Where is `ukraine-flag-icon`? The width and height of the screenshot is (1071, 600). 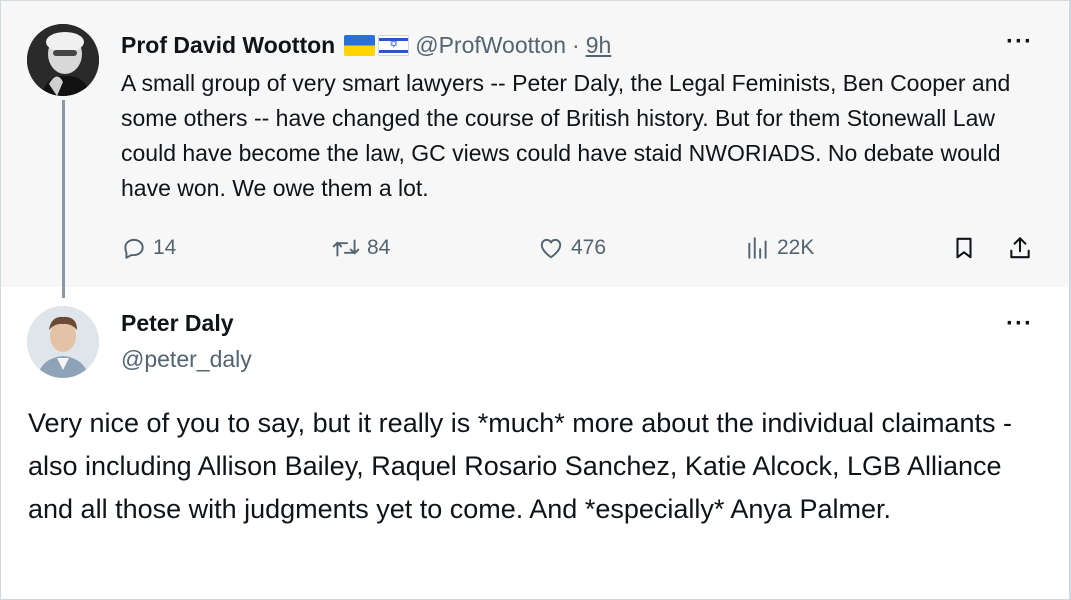 ukraine-flag-icon is located at coordinates (360, 45).